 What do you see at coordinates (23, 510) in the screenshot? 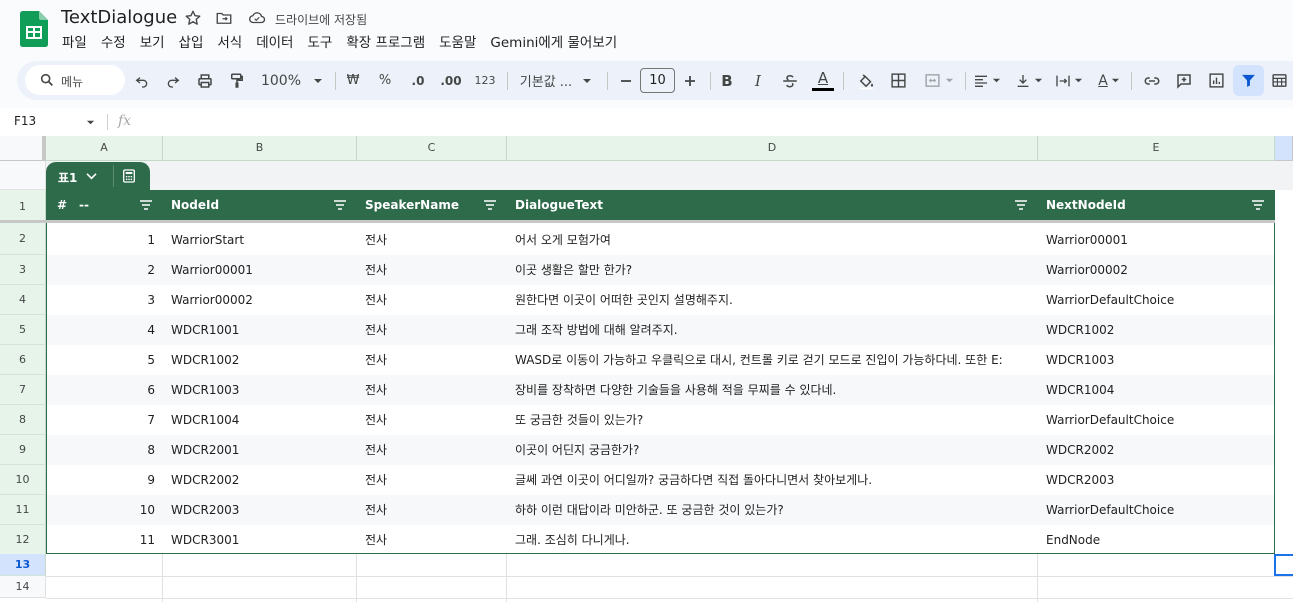
I see `row-header-11: 11` at bounding box center [23, 510].